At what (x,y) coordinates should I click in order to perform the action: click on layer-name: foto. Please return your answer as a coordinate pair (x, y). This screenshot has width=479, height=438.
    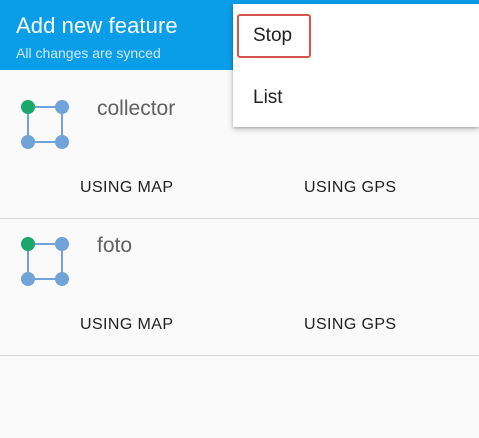
    Looking at the image, I should click on (115, 245).